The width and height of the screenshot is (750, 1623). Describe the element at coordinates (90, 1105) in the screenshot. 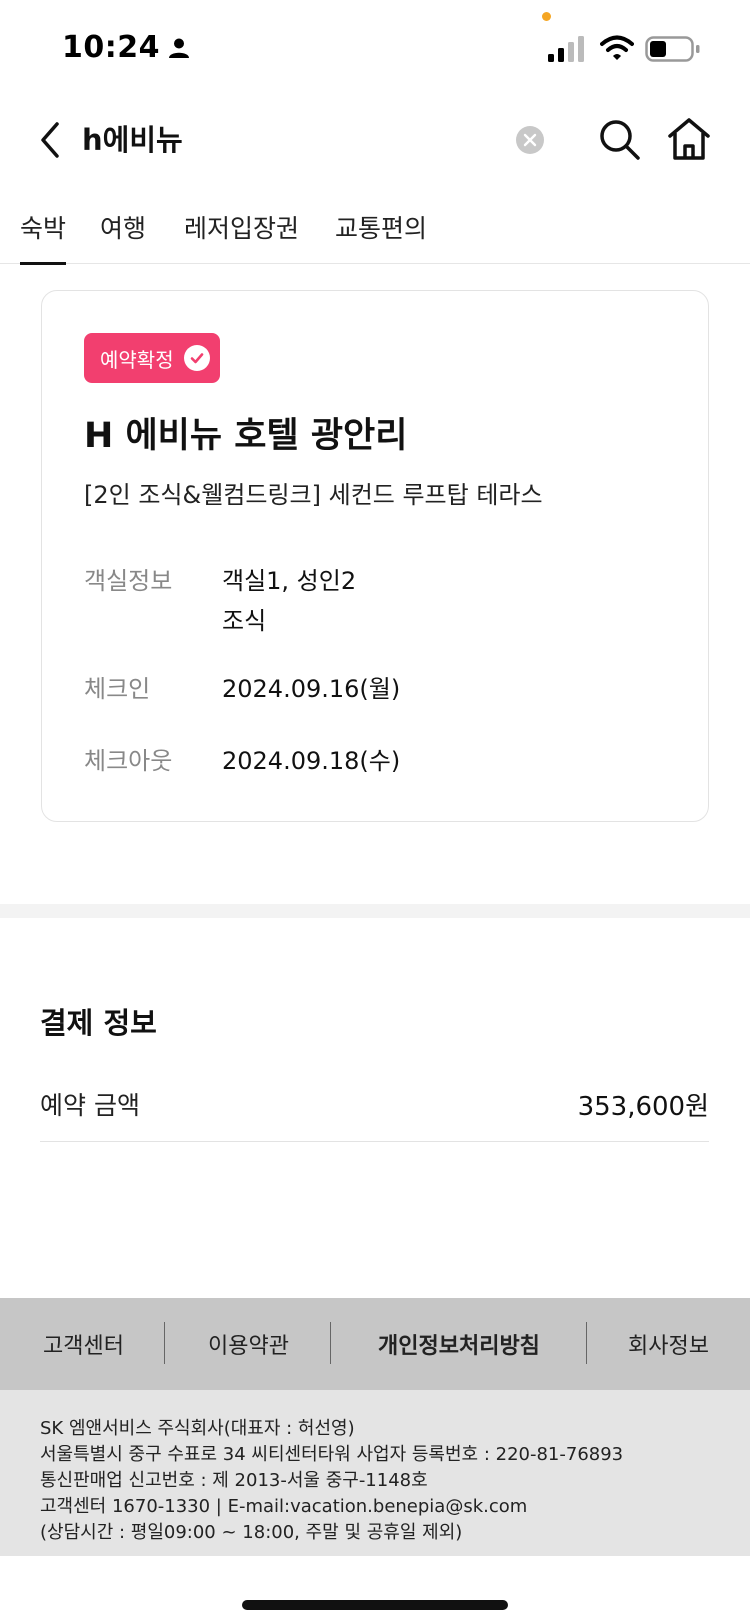

I see `payment-amount-label: 예약 금액` at that location.